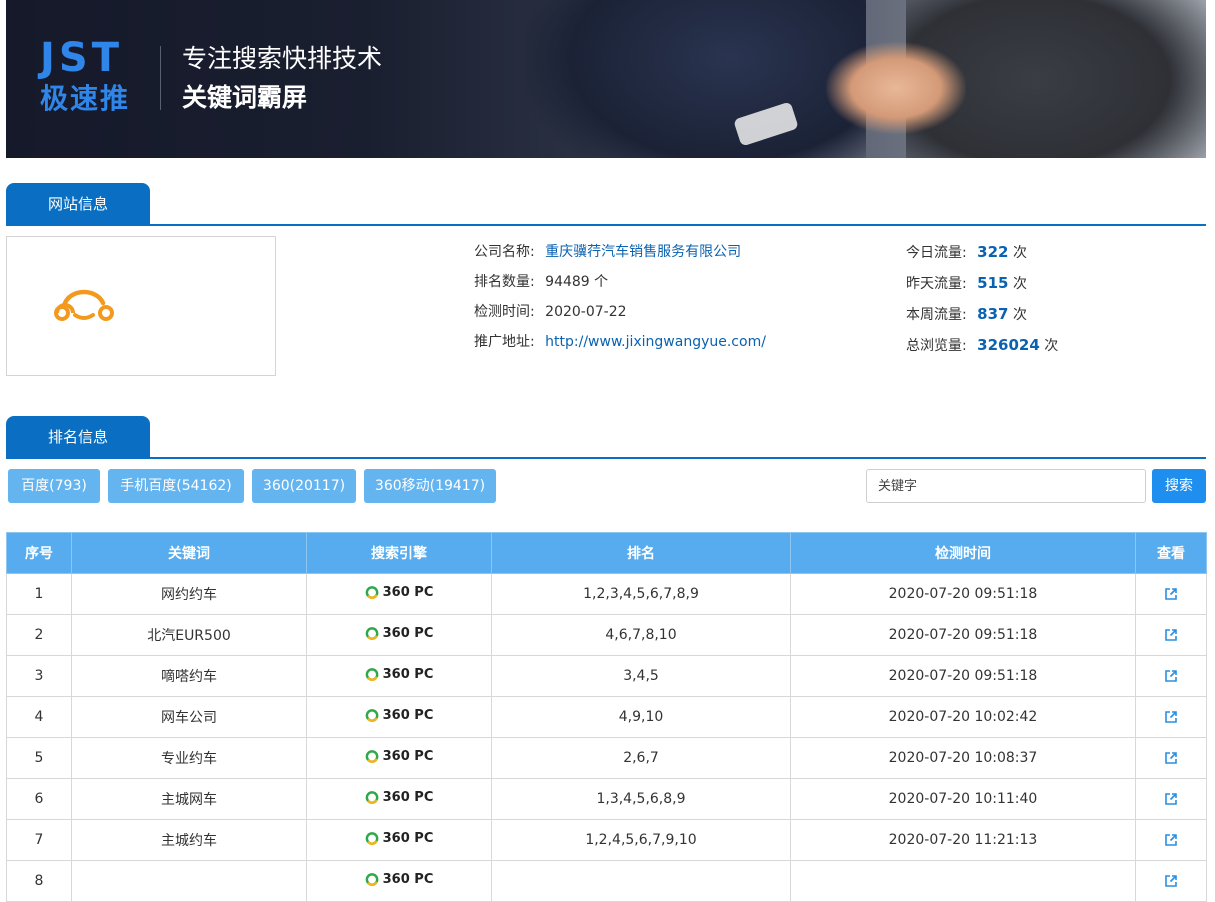 The height and width of the screenshot is (902, 1215). What do you see at coordinates (54, 486) in the screenshot?
I see `filter-baidu-button: 百度(793)` at bounding box center [54, 486].